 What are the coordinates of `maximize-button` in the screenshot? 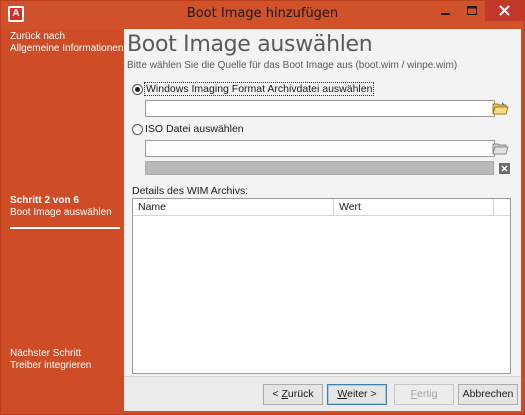 It's located at (472, 11).